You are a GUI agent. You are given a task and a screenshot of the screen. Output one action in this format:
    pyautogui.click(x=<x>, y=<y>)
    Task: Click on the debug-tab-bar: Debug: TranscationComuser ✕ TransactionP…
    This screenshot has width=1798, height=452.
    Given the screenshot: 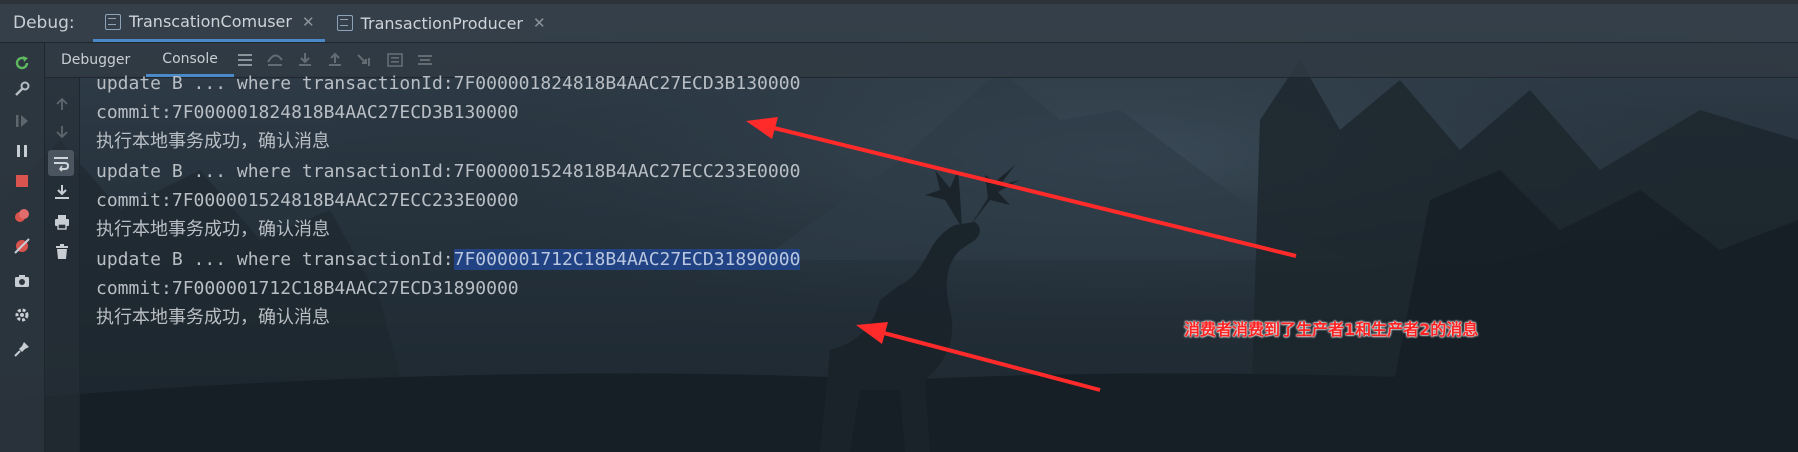 What is the action you would take?
    pyautogui.click(x=899, y=23)
    